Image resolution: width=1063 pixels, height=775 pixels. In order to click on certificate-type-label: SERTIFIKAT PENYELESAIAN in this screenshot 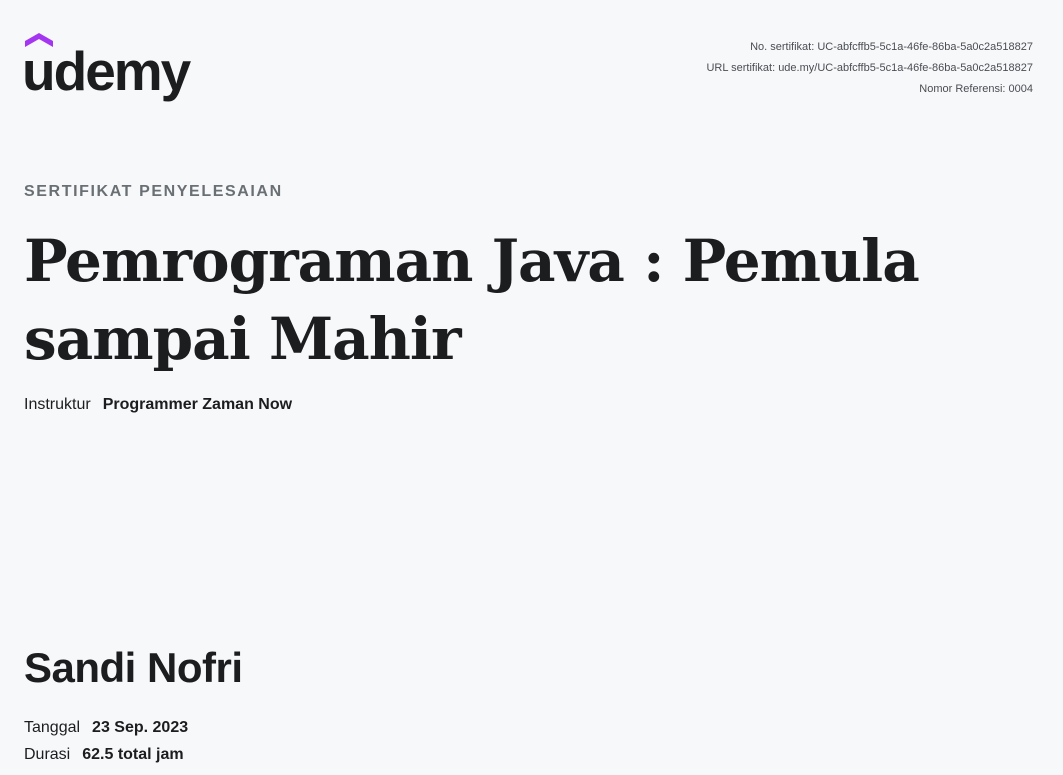, I will do `click(153, 191)`.